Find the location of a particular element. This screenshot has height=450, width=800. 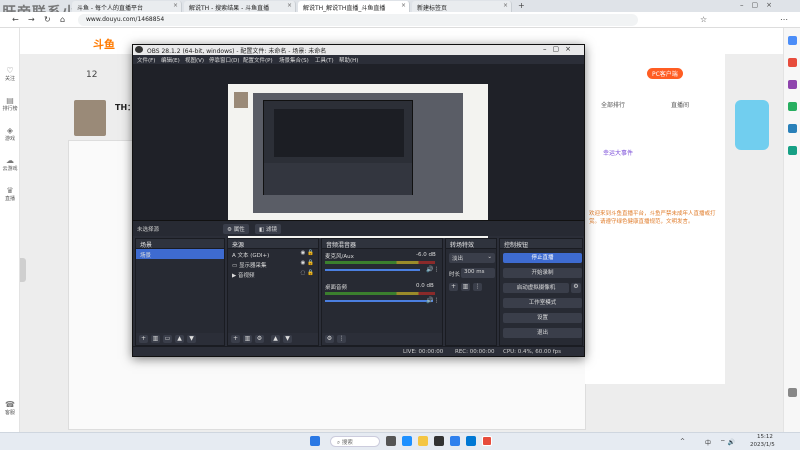

duration-input: 300 ms is located at coordinates (478, 273).